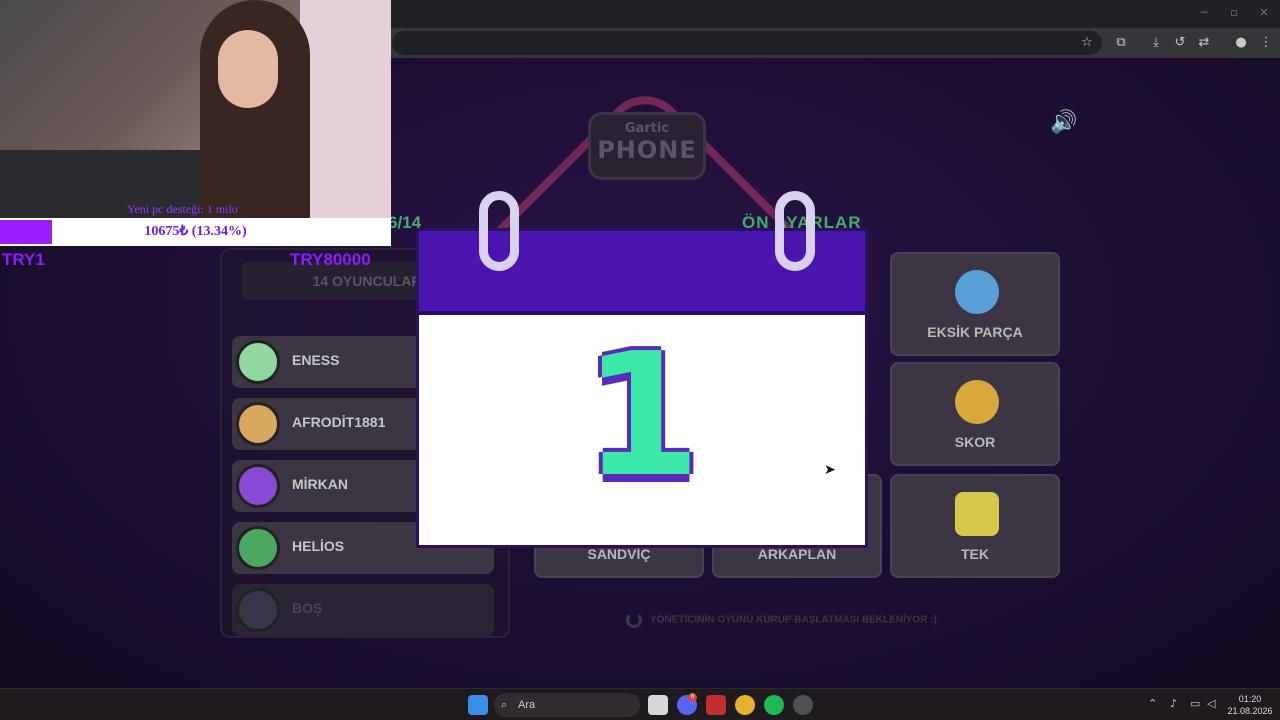  Describe the element at coordinates (830, 470) in the screenshot. I see `mouse-cursor-icon: ➤` at that location.